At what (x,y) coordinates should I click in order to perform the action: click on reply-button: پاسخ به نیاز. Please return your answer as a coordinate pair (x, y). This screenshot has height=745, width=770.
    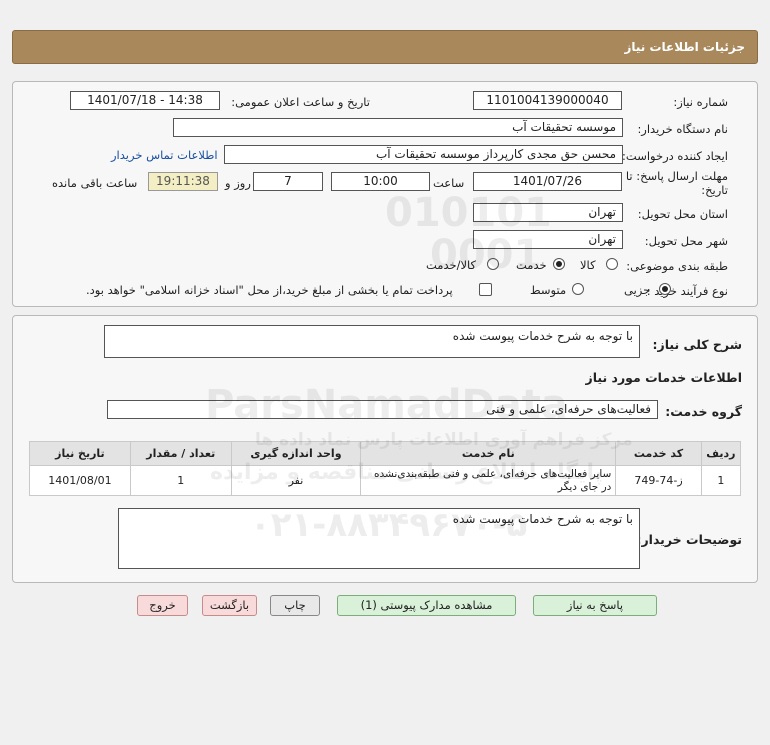
    Looking at the image, I should click on (595, 605).